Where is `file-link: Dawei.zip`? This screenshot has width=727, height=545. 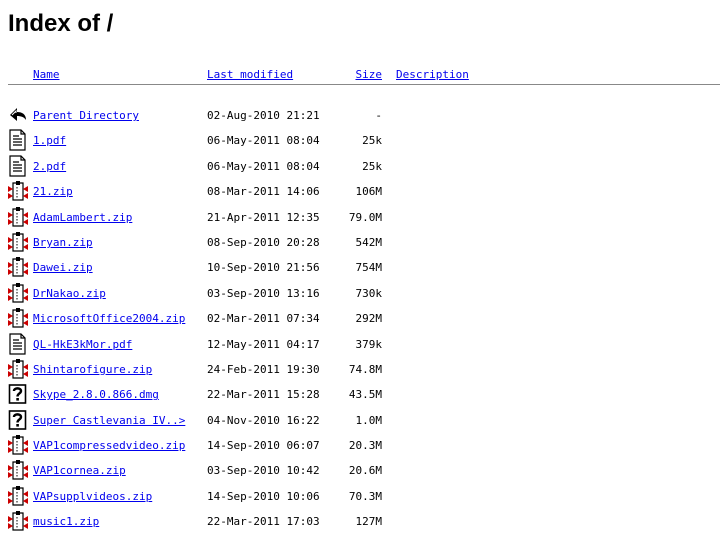
file-link: Dawei.zip is located at coordinates (63, 267).